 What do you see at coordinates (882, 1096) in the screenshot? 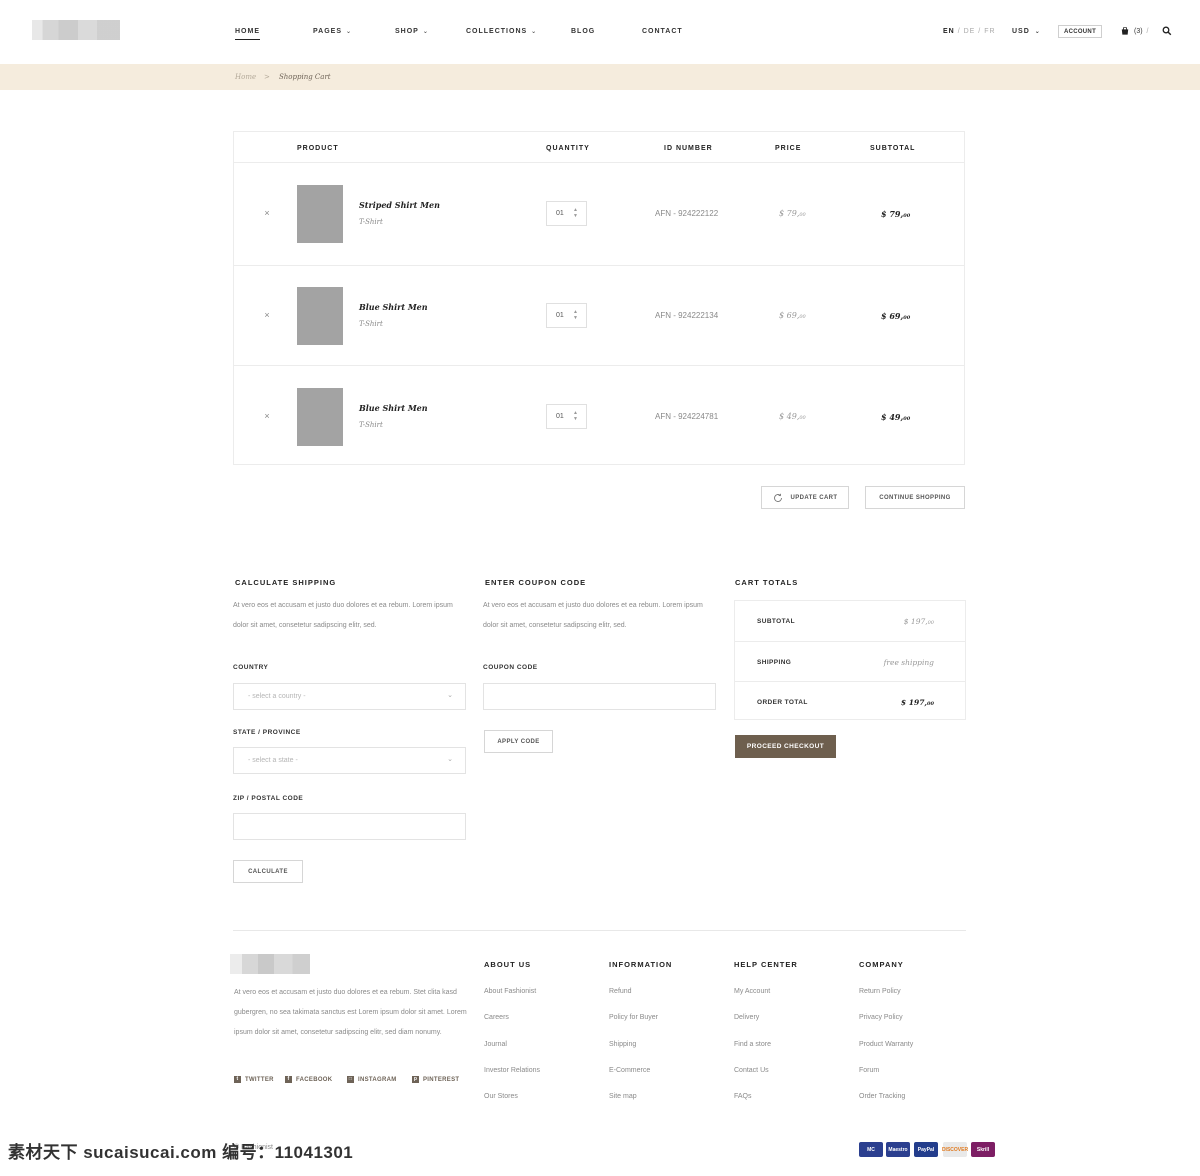
I see `footer-link: Order Tracking` at bounding box center [882, 1096].